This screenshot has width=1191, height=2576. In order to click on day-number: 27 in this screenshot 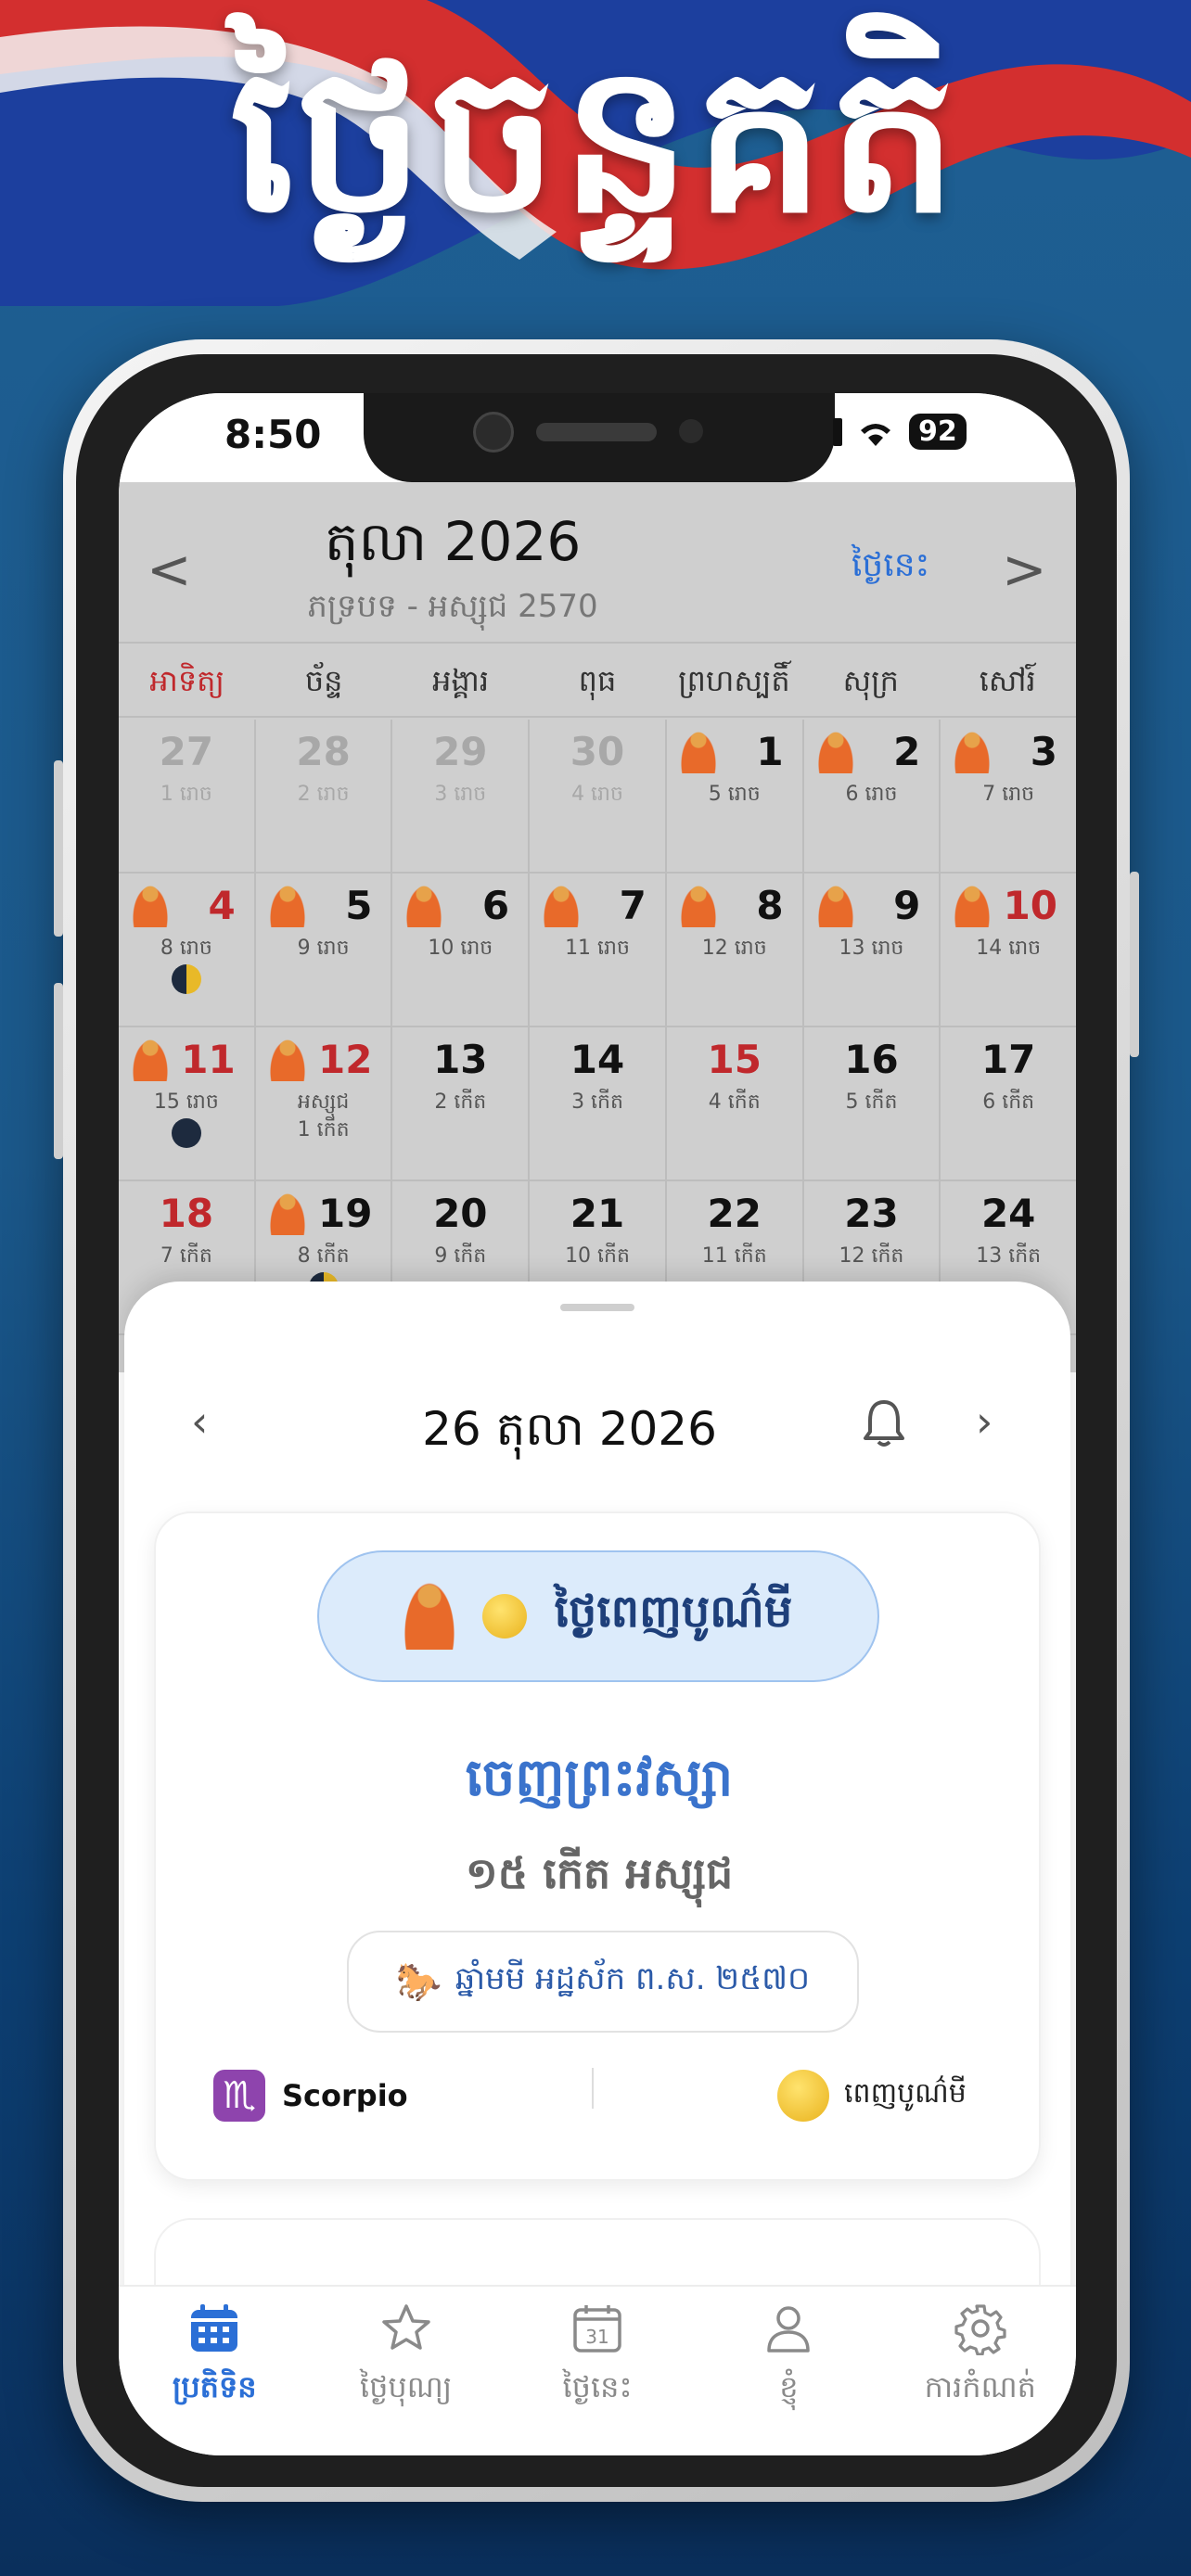, I will do `click(186, 752)`.